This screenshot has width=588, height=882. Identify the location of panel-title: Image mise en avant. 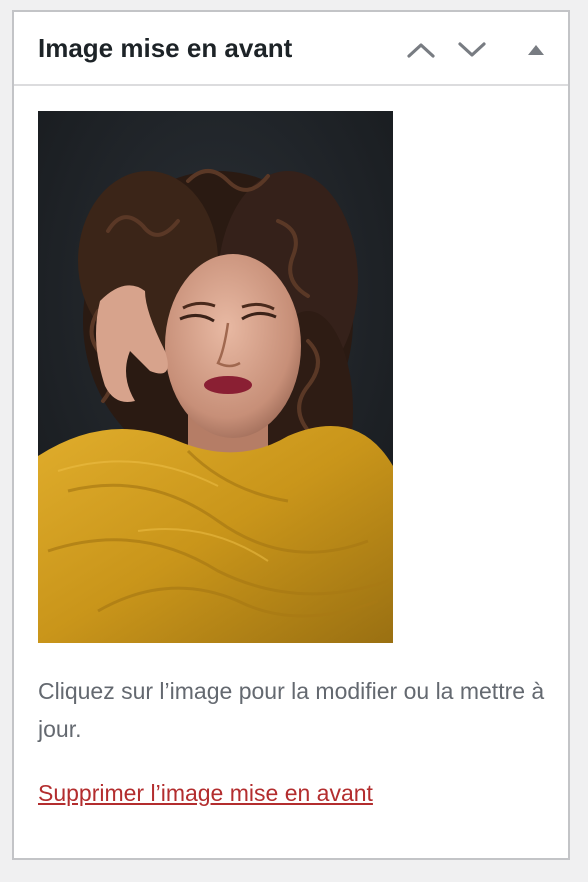
(165, 48).